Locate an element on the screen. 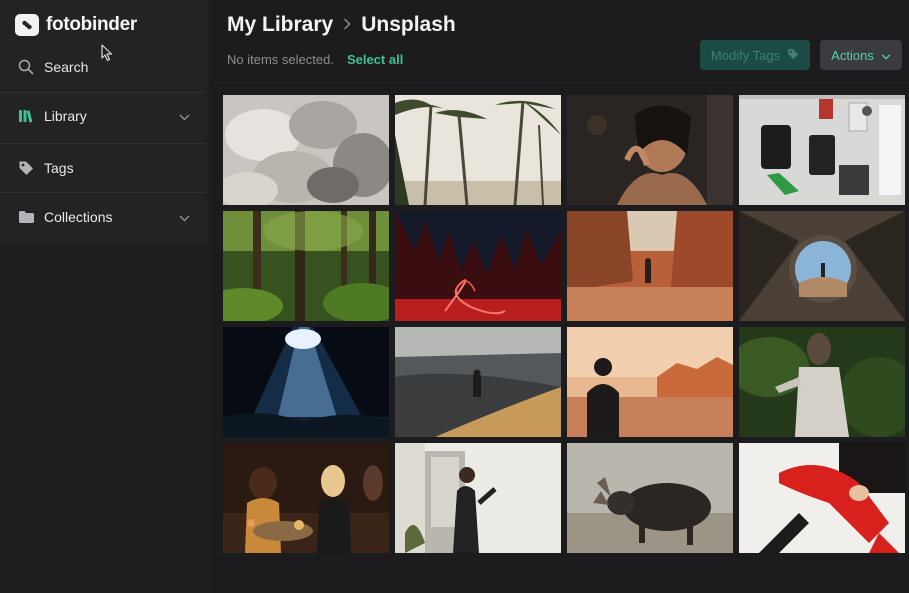 The image size is (909, 593). fotobinder-logo-icon is located at coordinates (27, 25).